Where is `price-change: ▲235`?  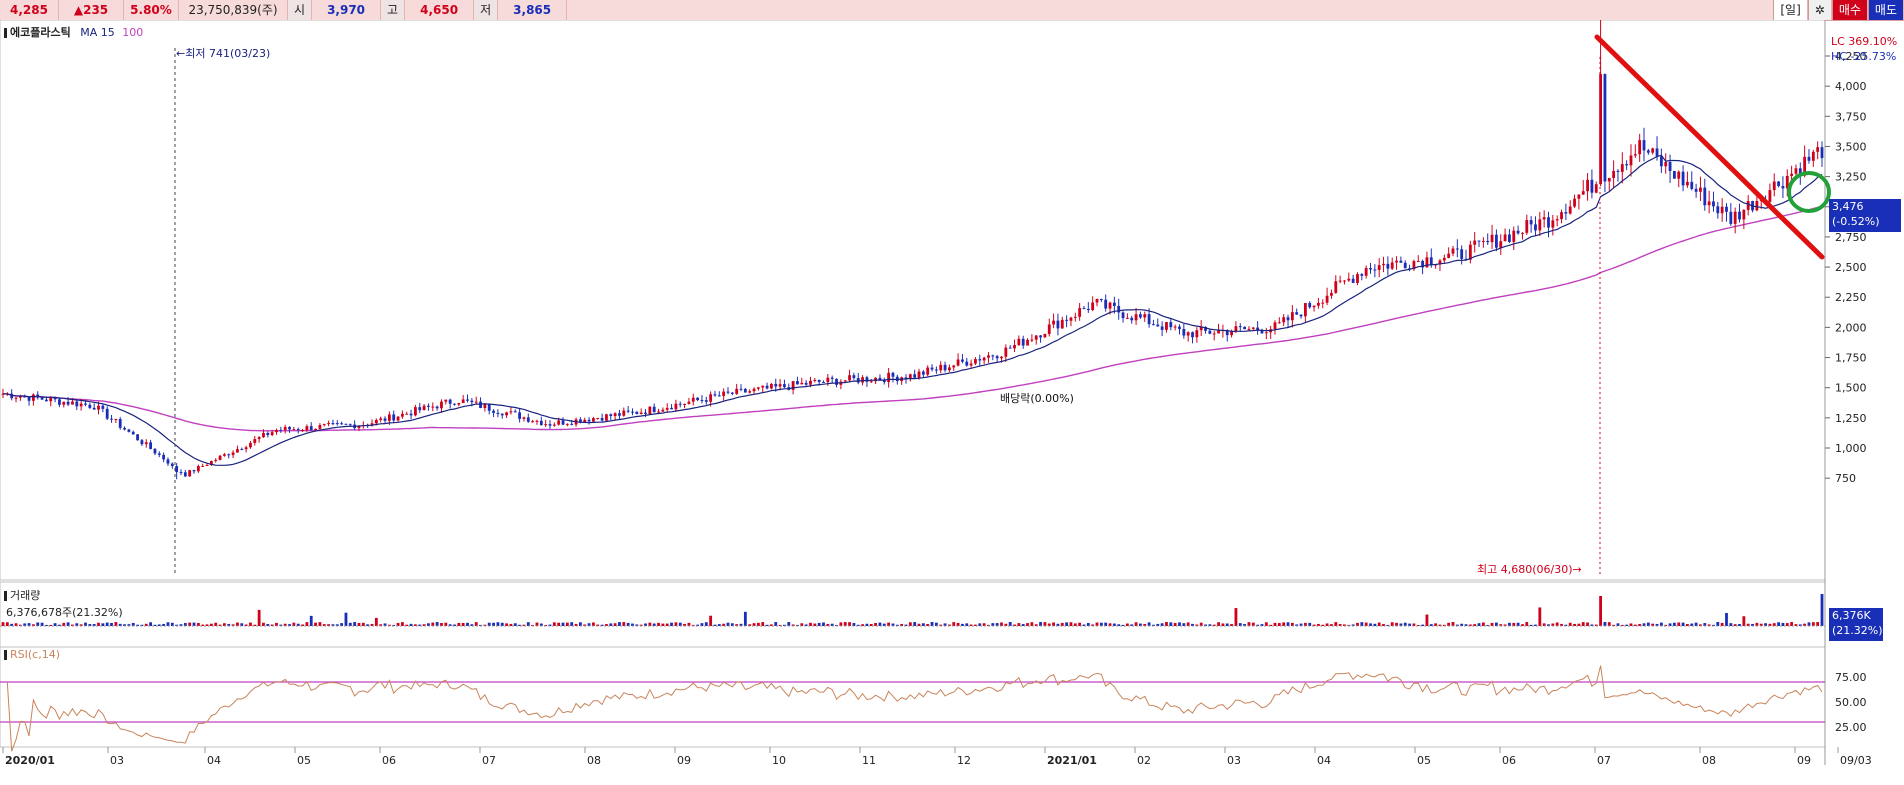
price-change: ▲235 is located at coordinates (91, 10).